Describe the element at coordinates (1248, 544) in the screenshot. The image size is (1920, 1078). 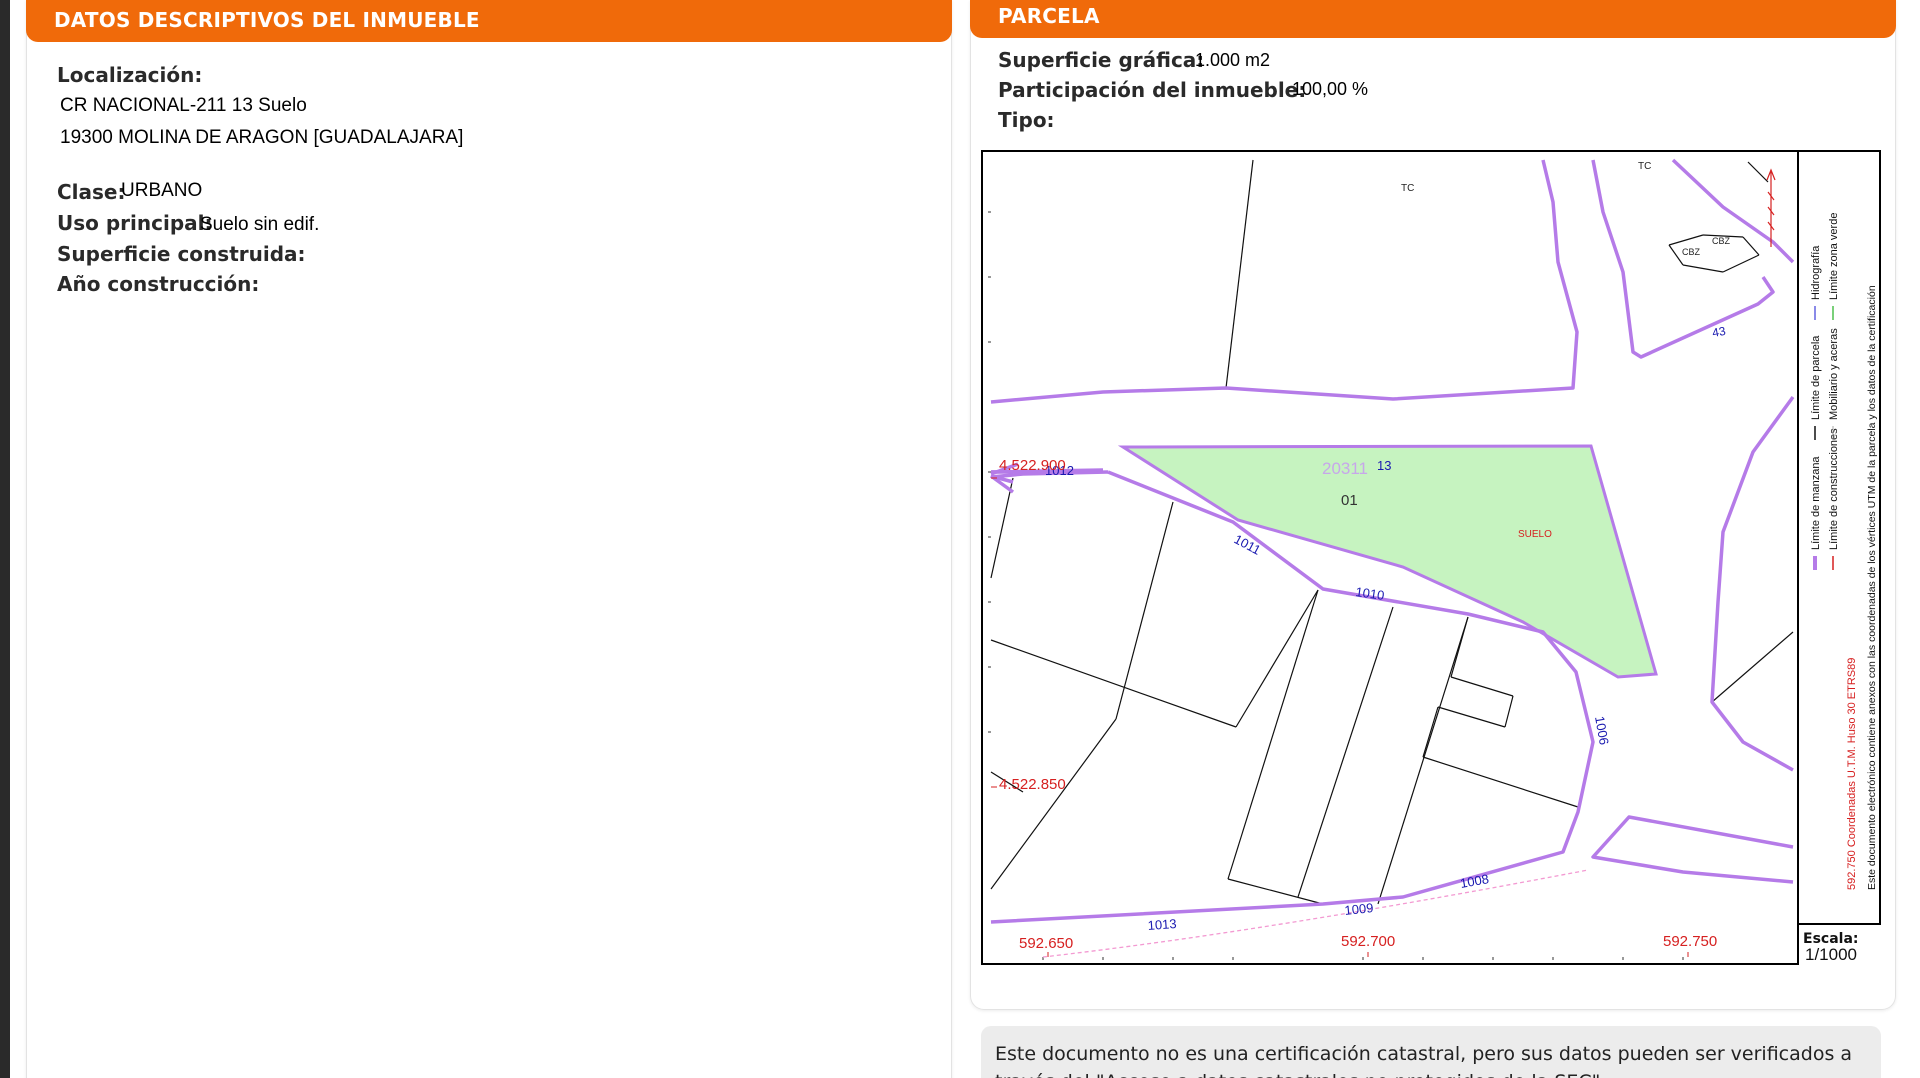
I see `map-label-1011: 1011` at that location.